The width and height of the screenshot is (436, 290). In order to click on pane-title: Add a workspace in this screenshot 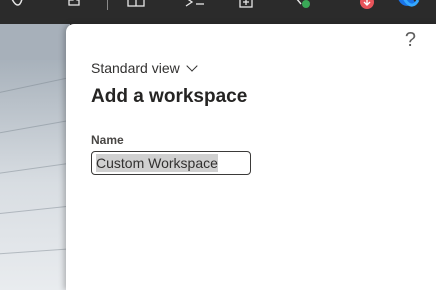, I will do `click(169, 96)`.